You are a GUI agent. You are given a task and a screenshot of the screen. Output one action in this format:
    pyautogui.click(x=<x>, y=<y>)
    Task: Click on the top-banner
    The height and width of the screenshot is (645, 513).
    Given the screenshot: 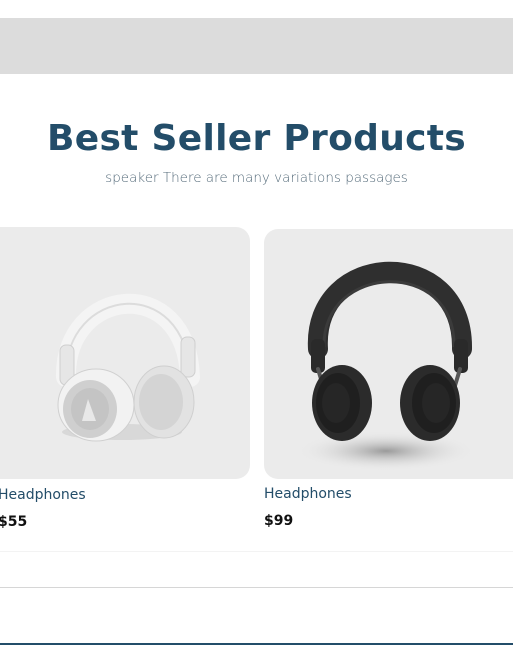 What is the action you would take?
    pyautogui.click(x=256, y=46)
    